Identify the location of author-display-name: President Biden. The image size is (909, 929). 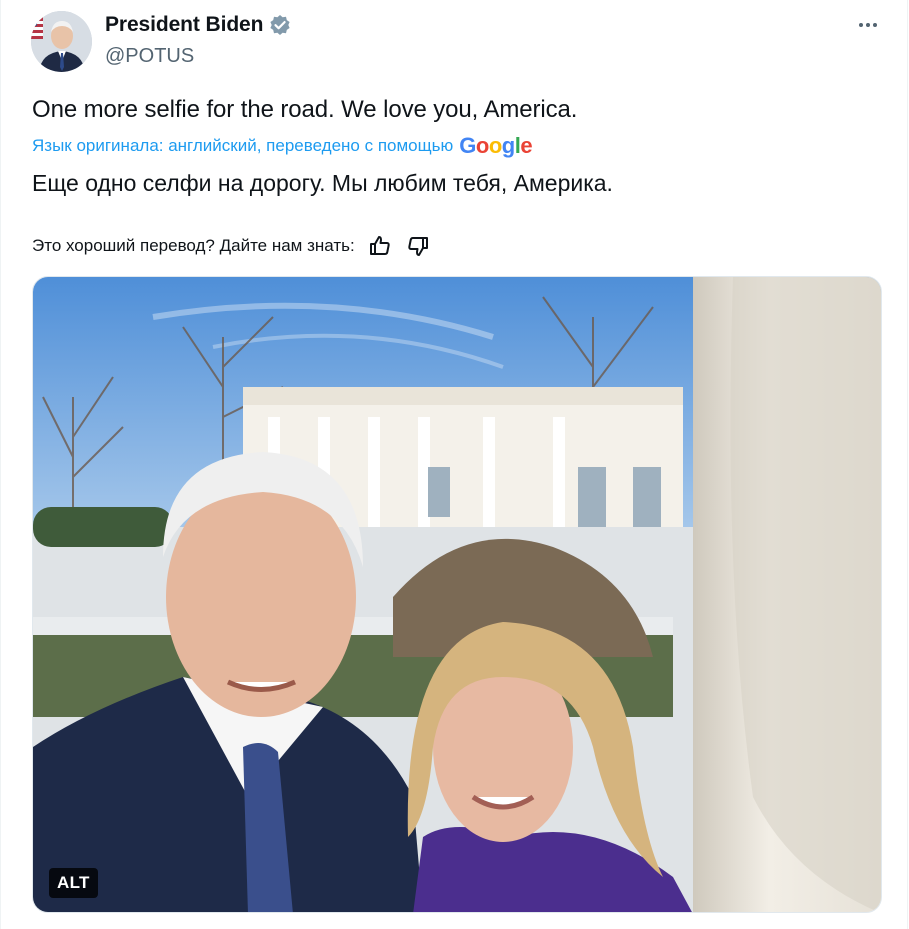
(184, 25).